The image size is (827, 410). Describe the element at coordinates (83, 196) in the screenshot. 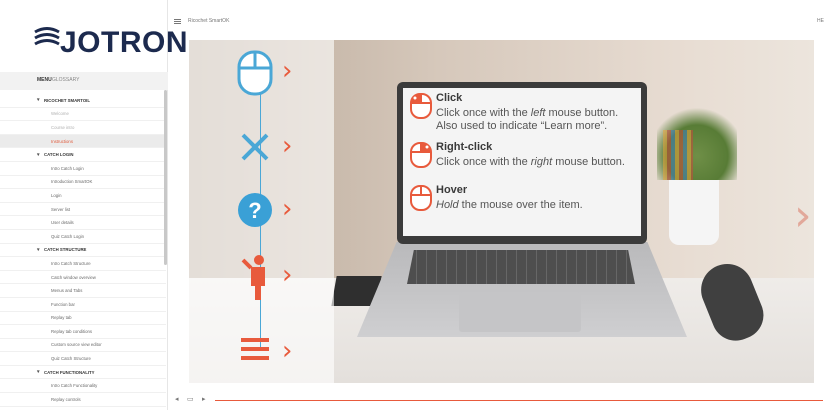

I see `sidebar-item: Login` at that location.